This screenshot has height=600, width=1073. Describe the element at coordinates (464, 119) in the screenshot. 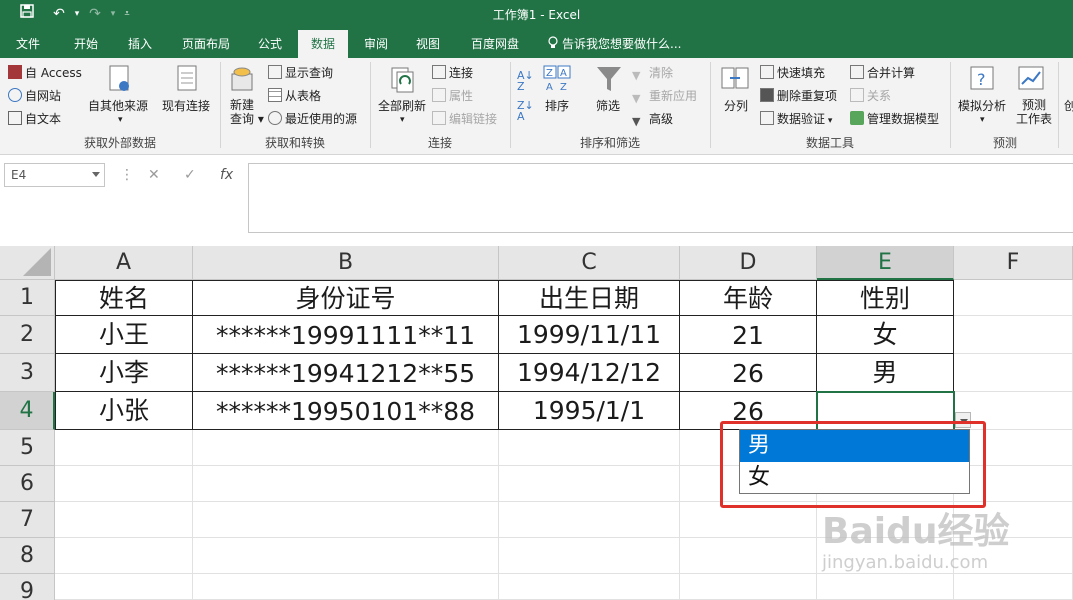

I see `edit-links-button: 编辑链接` at that location.